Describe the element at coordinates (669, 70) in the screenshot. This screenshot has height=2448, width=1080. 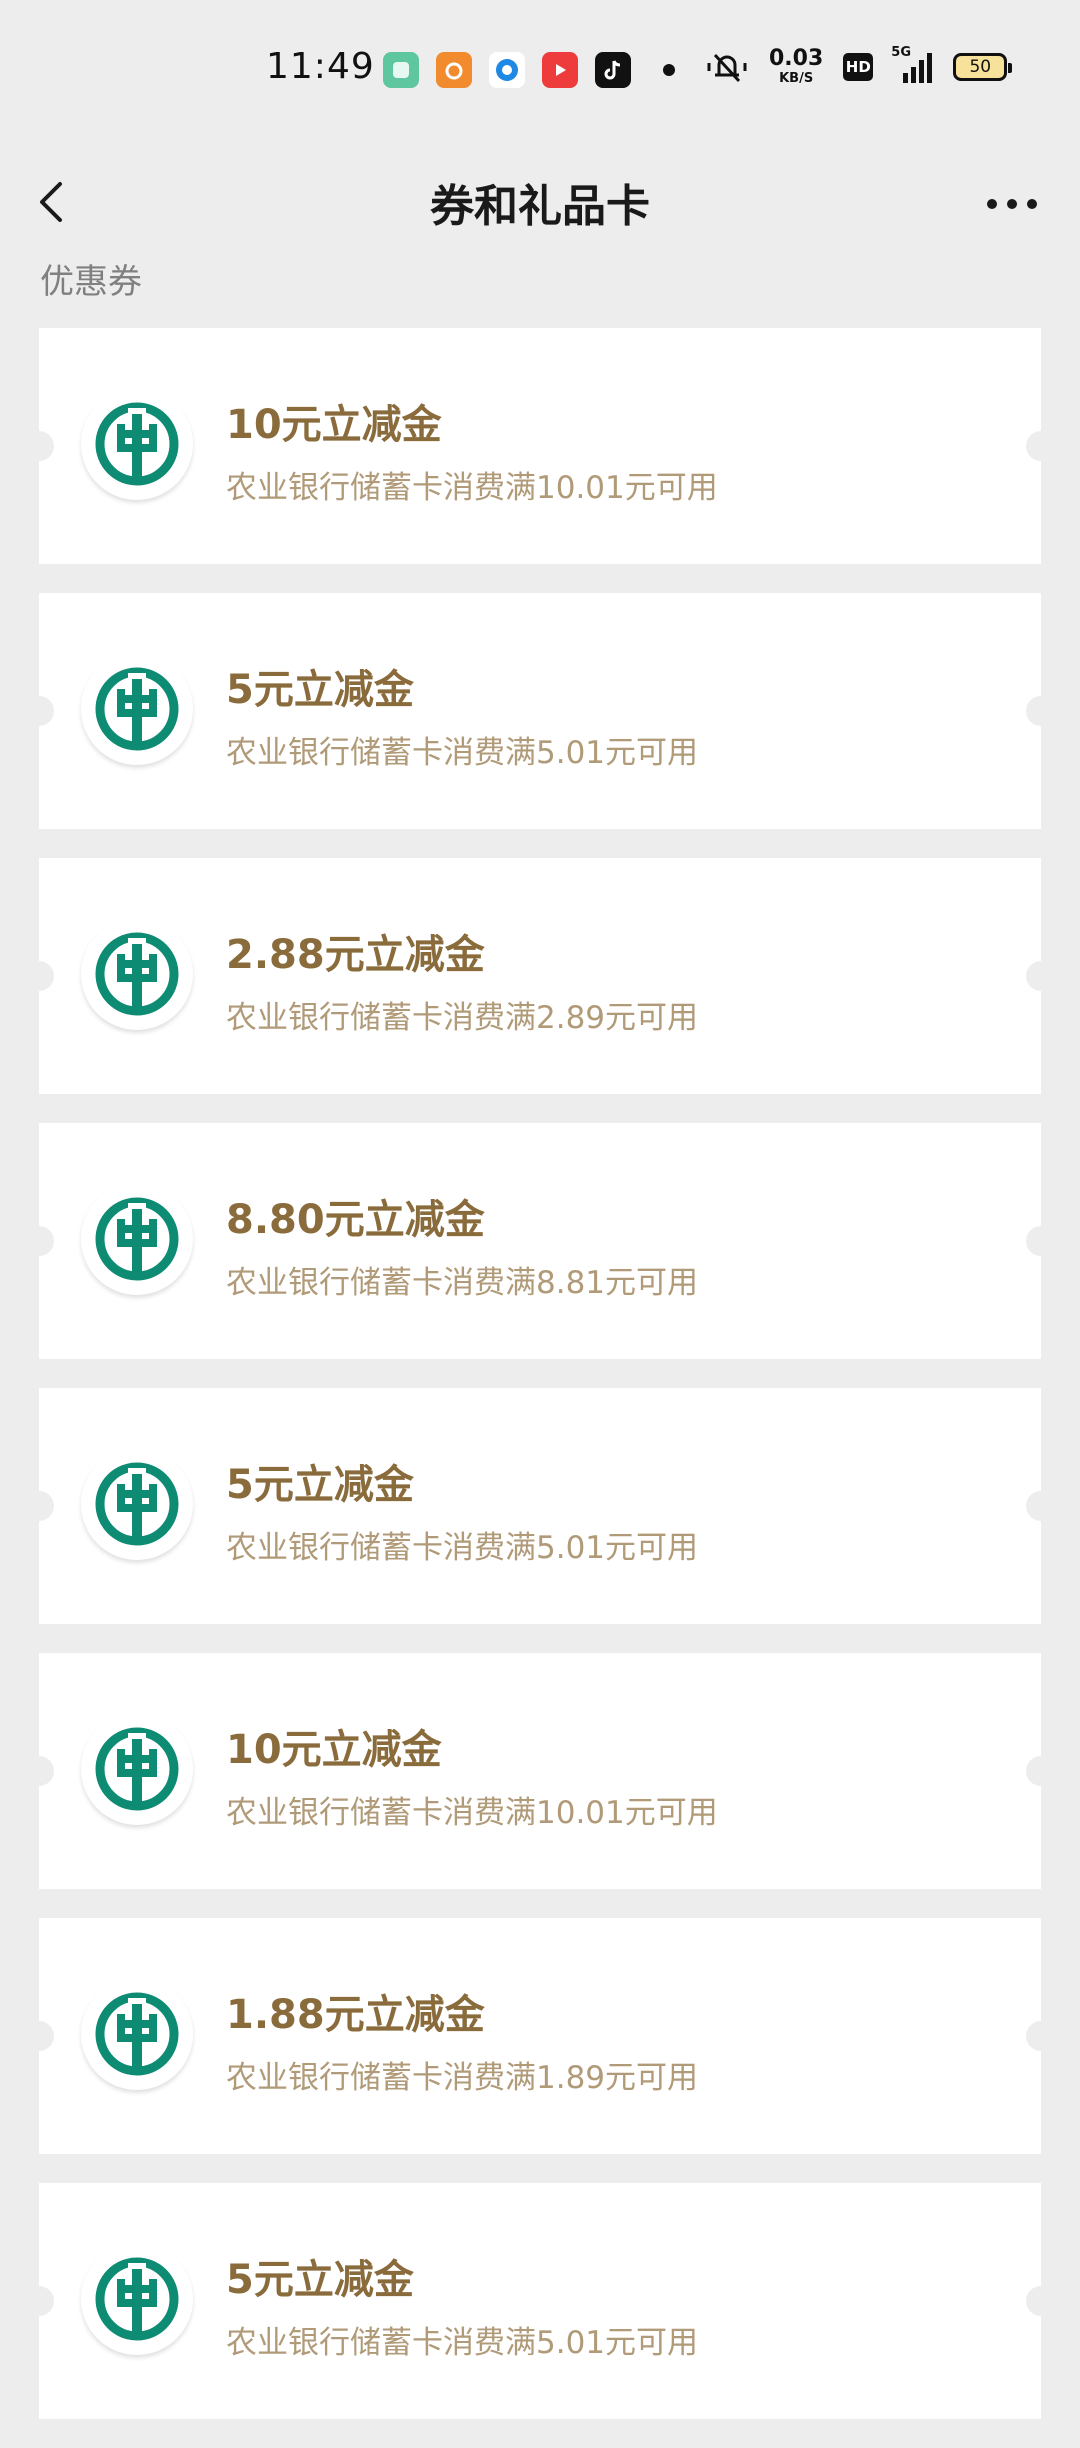
I see `notification-dot-icon` at that location.